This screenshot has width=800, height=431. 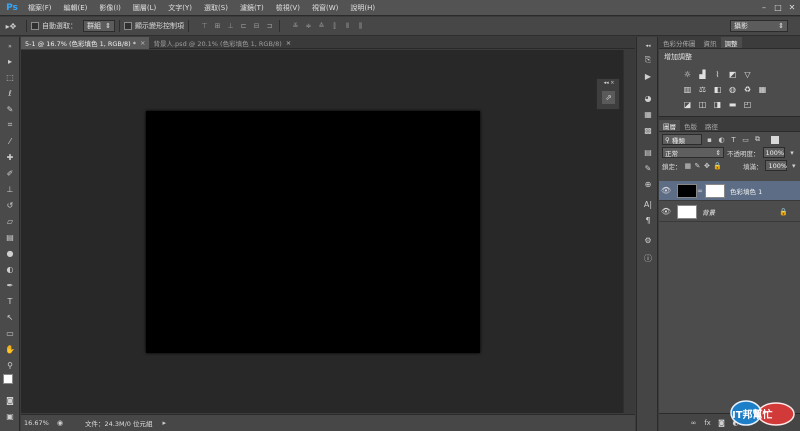 What do you see at coordinates (717, 89) in the screenshot?
I see `black-white-icon: ◧` at bounding box center [717, 89].